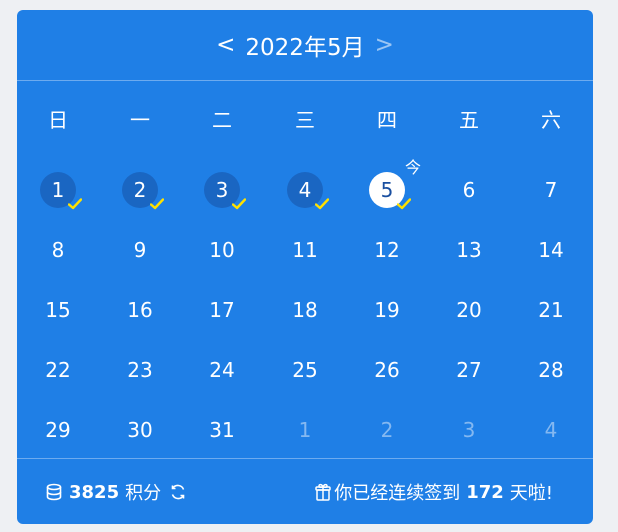  I want to click on day-cell: 29, so click(58, 430).